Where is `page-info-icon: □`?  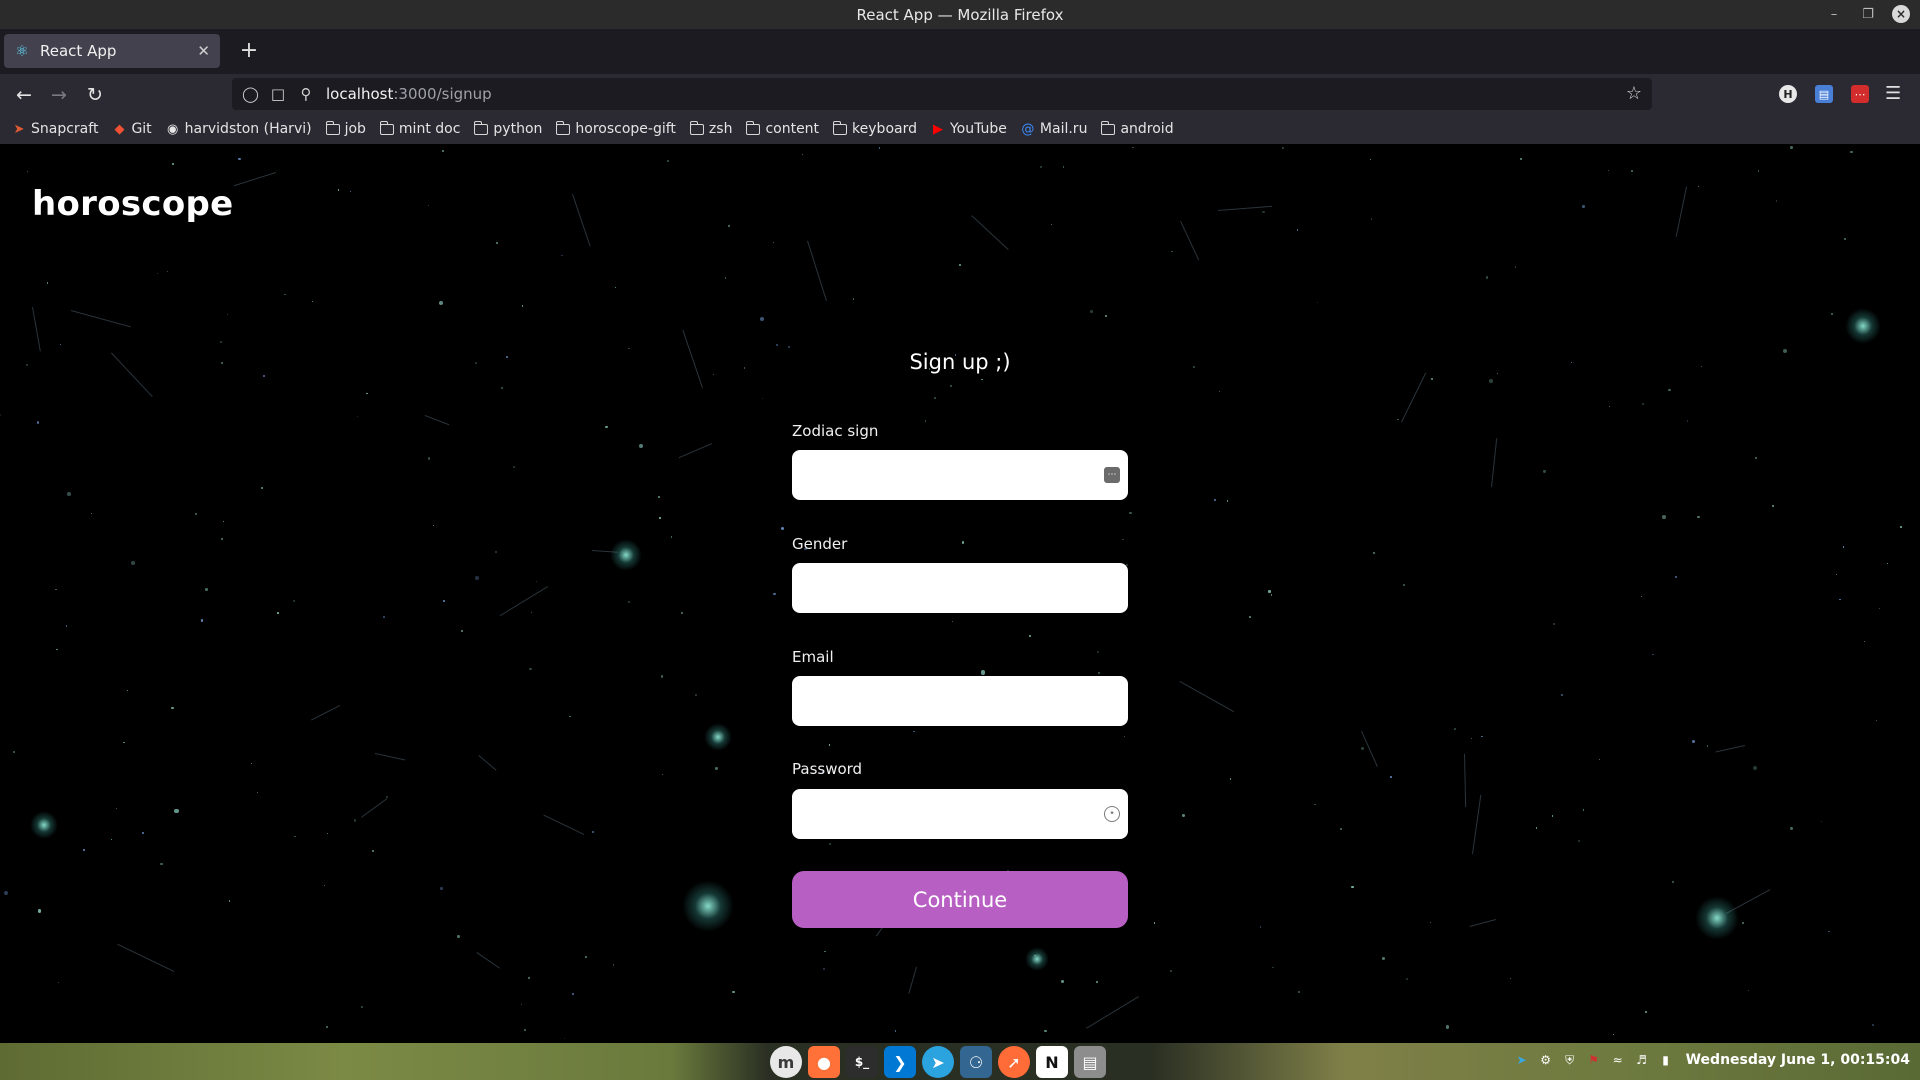 page-info-icon: □ is located at coordinates (278, 94).